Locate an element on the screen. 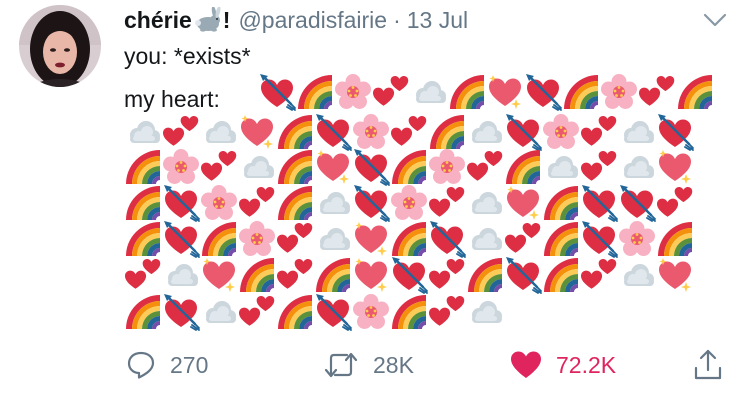  like-button: 72.2K is located at coordinates (563, 365).